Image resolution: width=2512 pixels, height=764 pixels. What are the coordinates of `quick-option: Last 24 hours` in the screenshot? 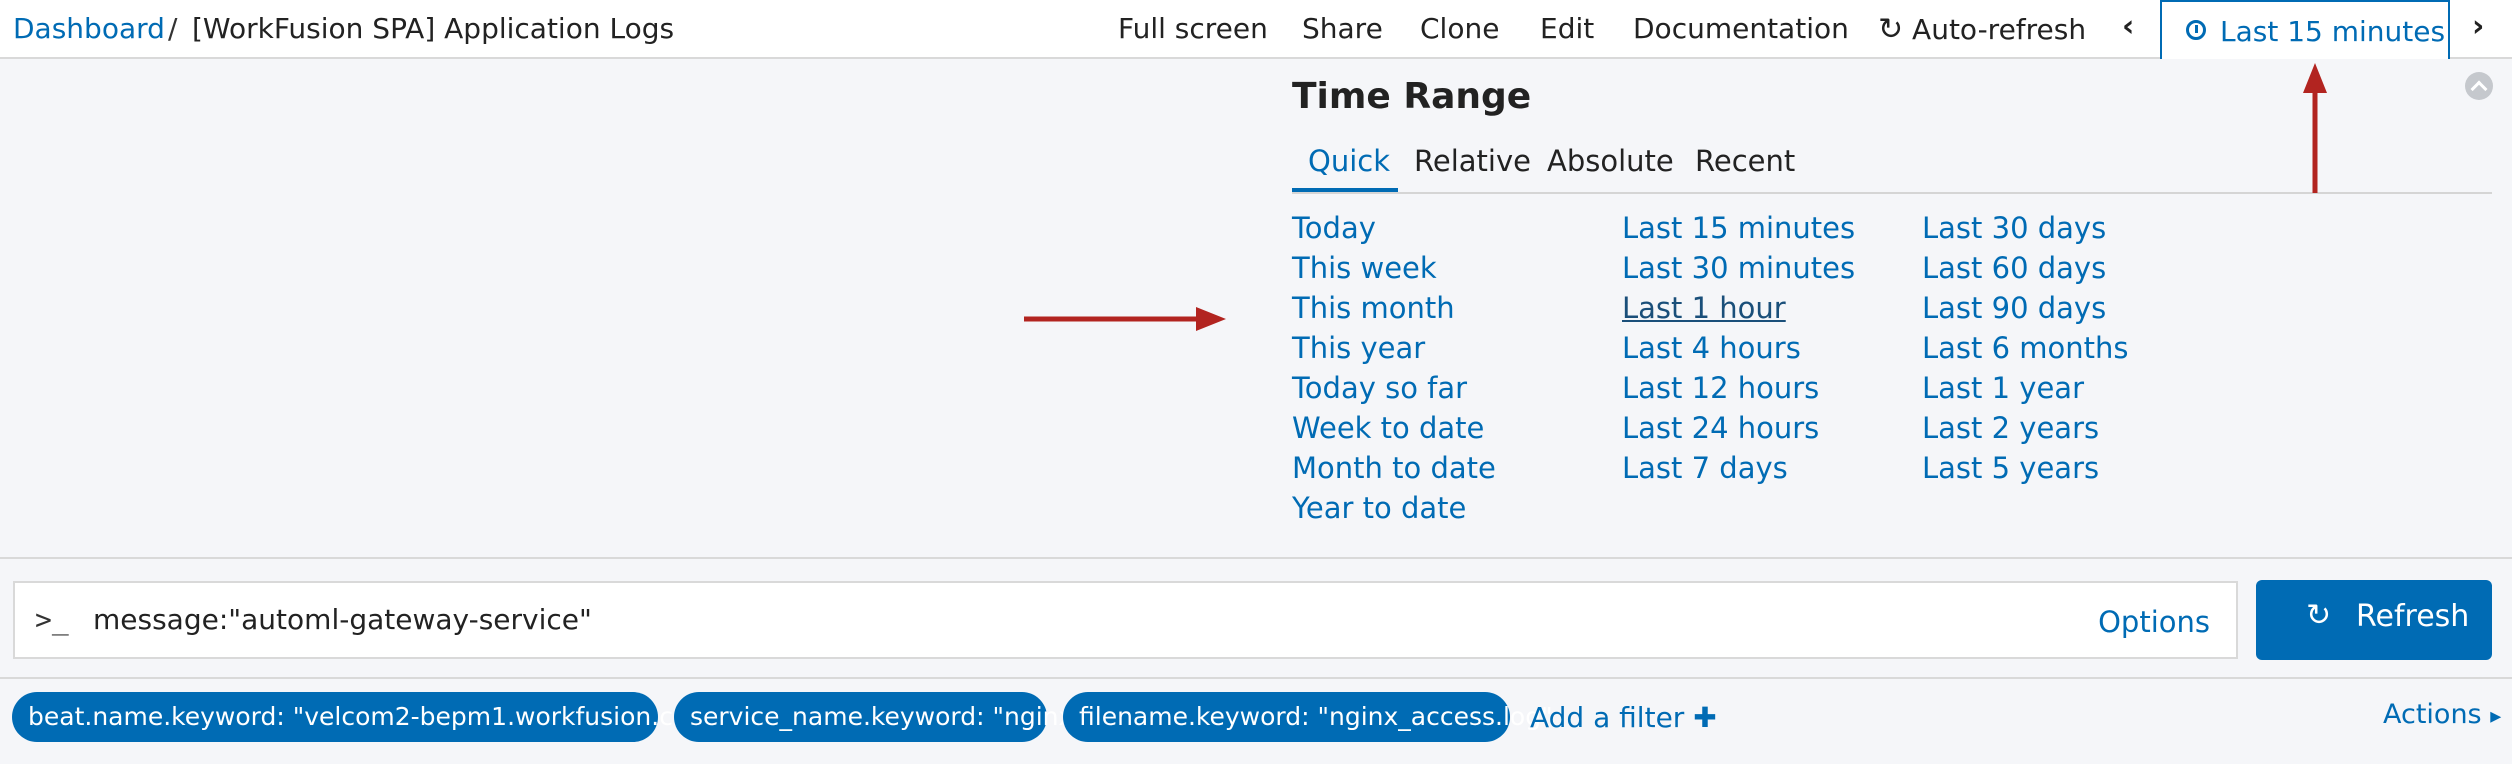 It's located at (1720, 428).